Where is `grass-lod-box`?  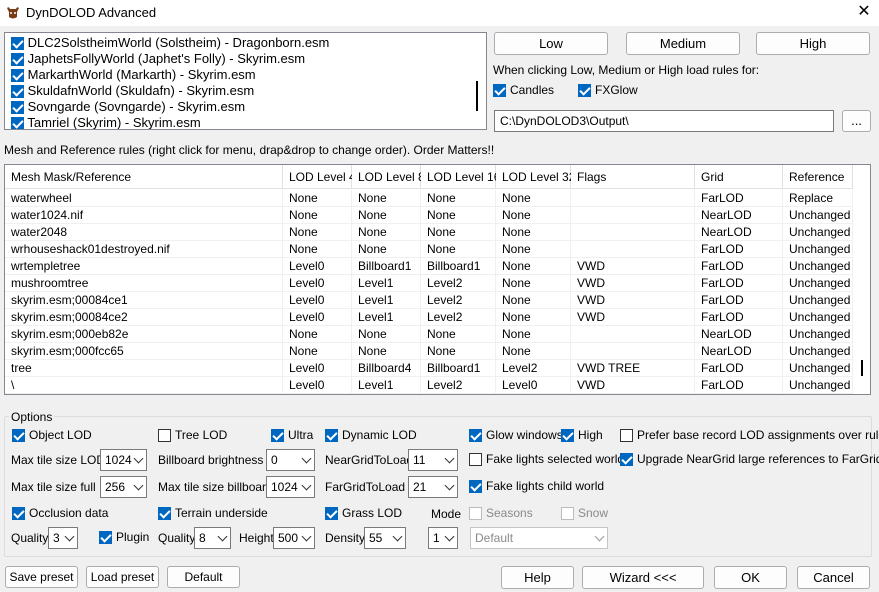 grass-lod-box is located at coordinates (331, 514).